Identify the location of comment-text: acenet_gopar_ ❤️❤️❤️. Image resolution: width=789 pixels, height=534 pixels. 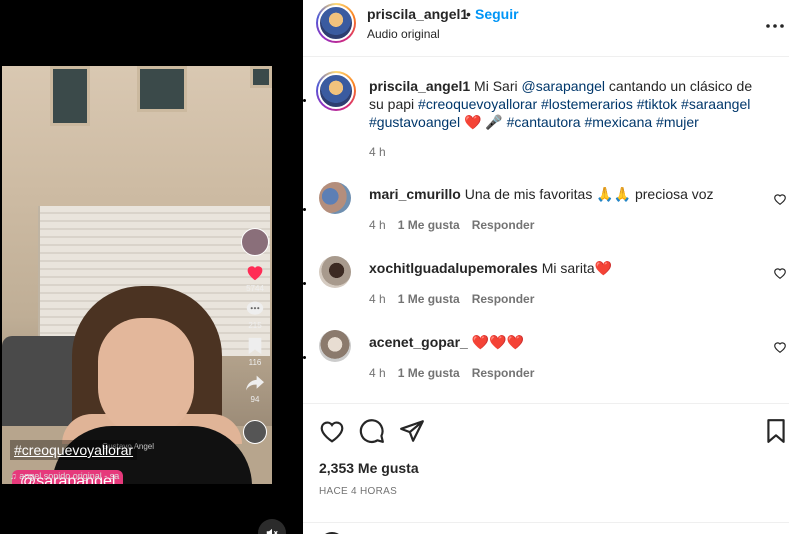
(559, 342).